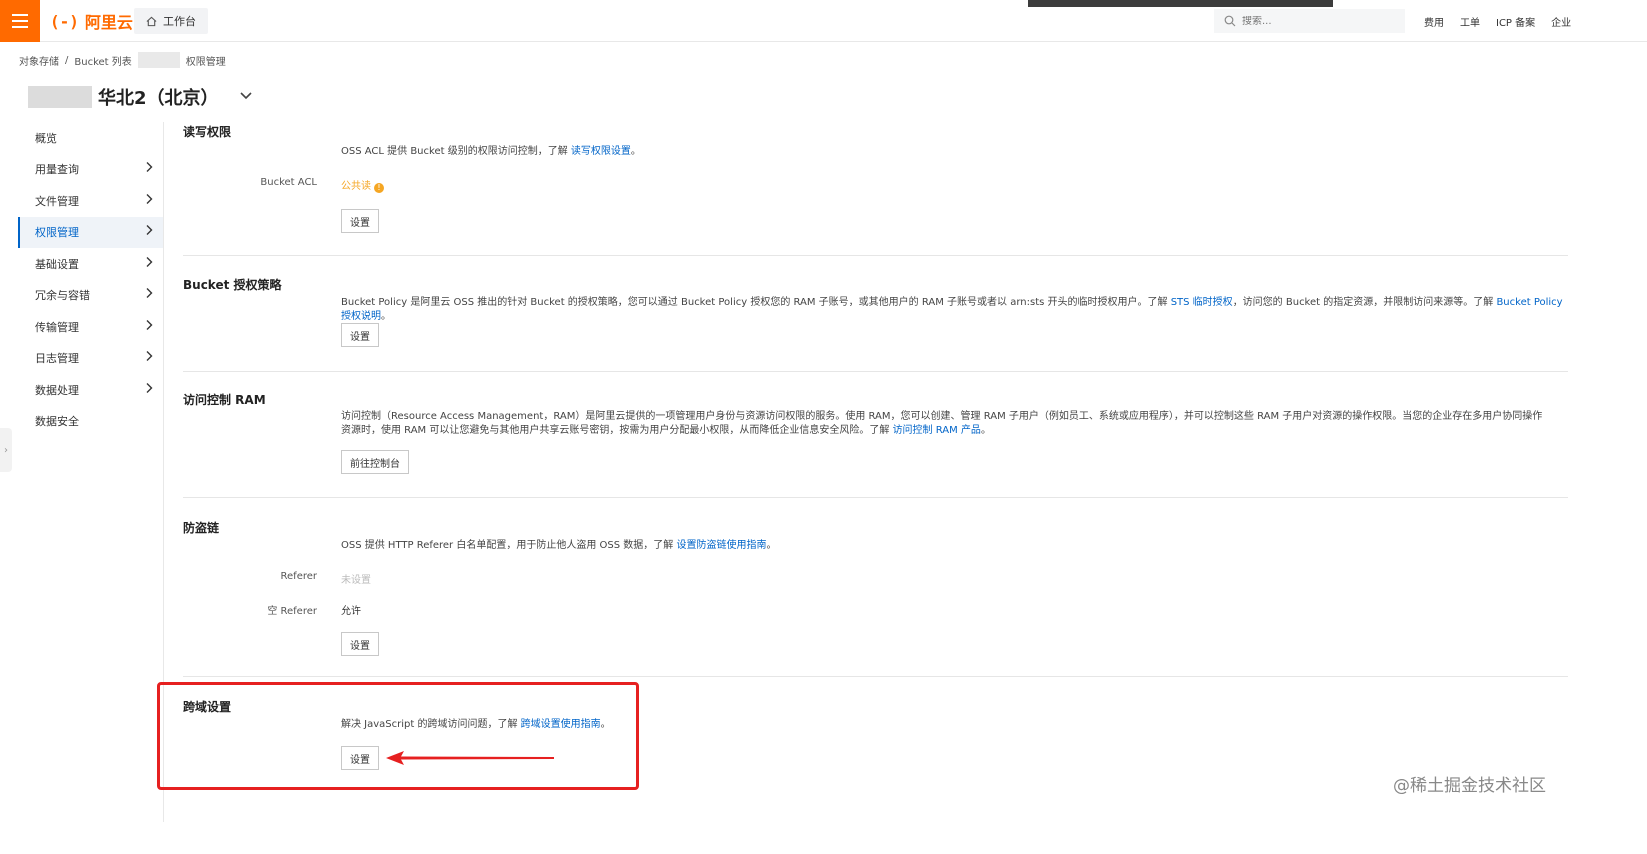 This screenshot has width=1647, height=854. Describe the element at coordinates (379, 188) in the screenshot. I see `warning-icon: !` at that location.